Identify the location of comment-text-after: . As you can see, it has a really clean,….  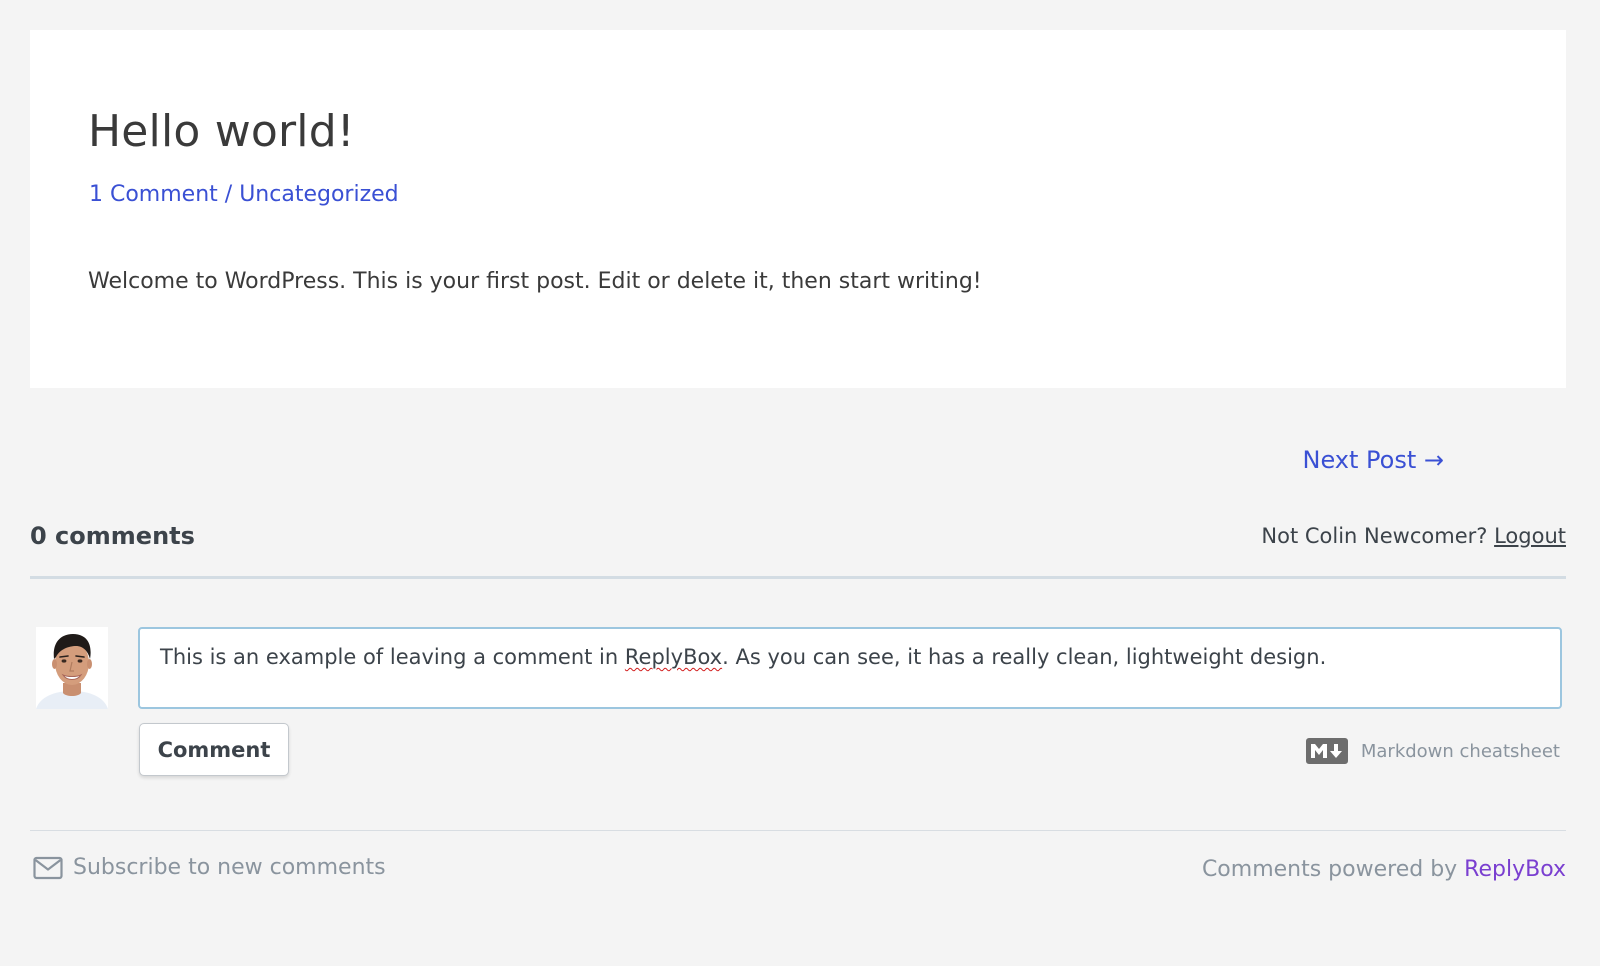
(1024, 657).